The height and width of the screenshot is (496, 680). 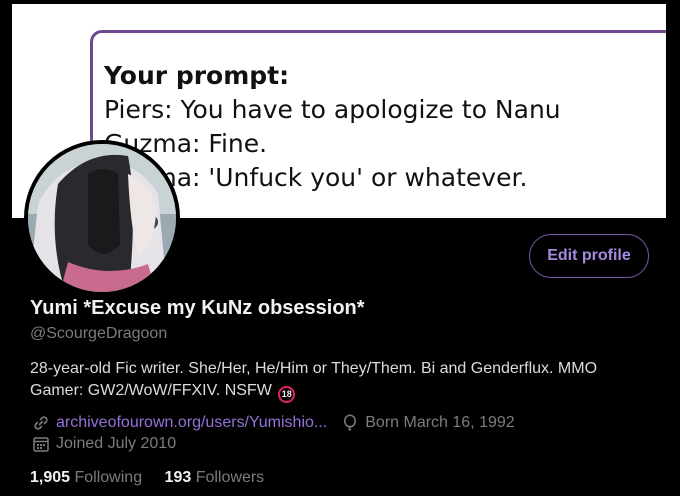 I want to click on birthday-text: Born March 16, 1992, so click(x=440, y=422).